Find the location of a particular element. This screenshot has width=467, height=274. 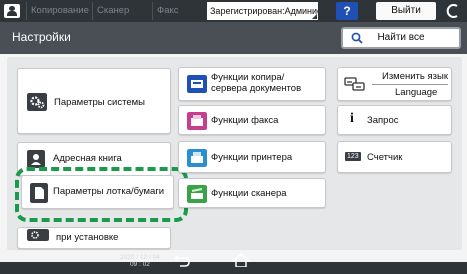

info-icon: i is located at coordinates (352, 118).